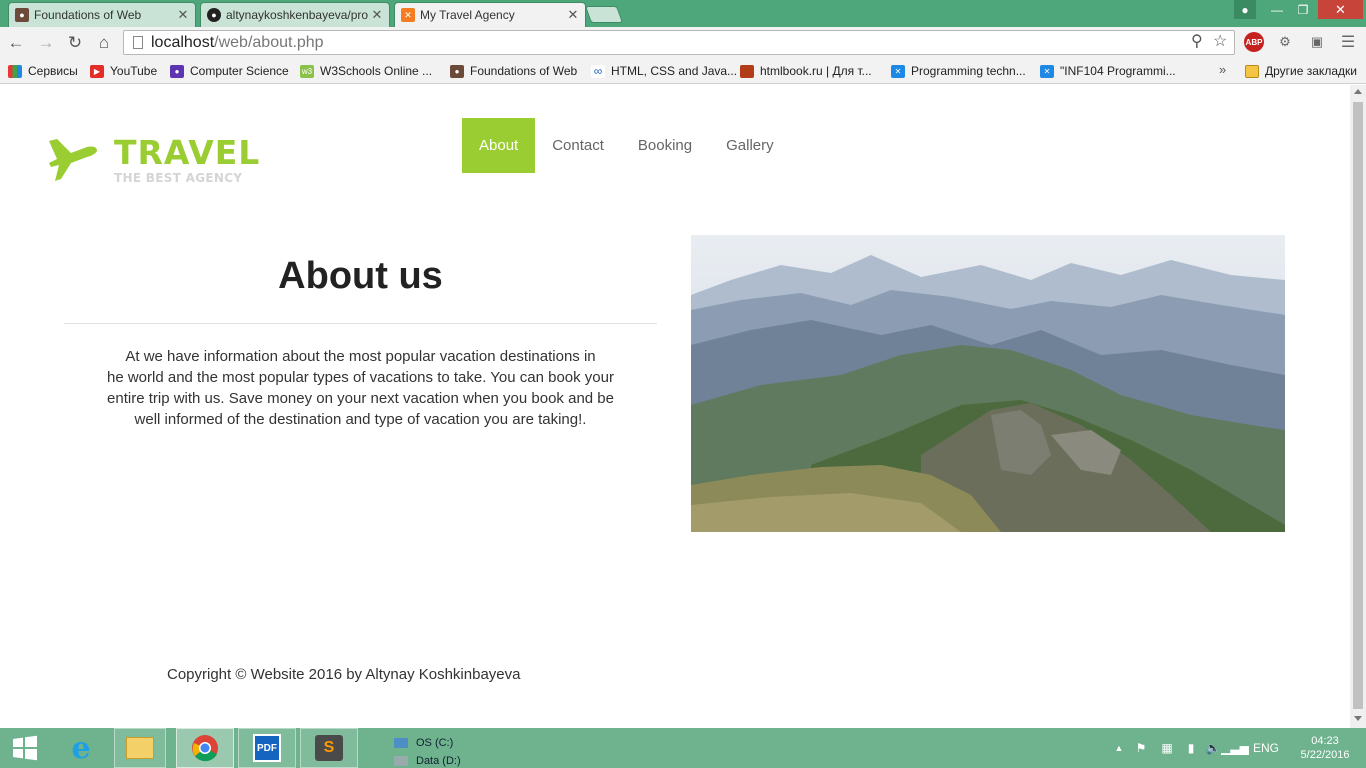 This screenshot has width=1366, height=768. I want to click on scroll-up-icon, so click(1358, 91).